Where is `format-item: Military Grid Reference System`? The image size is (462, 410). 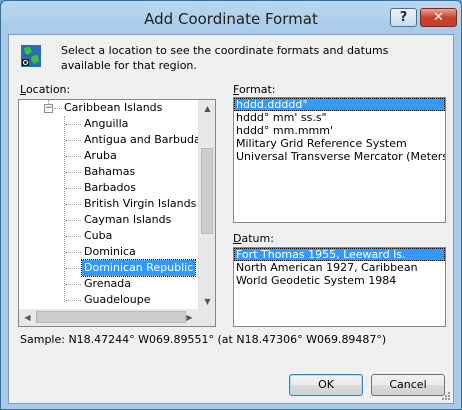
format-item: Military Grid Reference System is located at coordinates (339, 143).